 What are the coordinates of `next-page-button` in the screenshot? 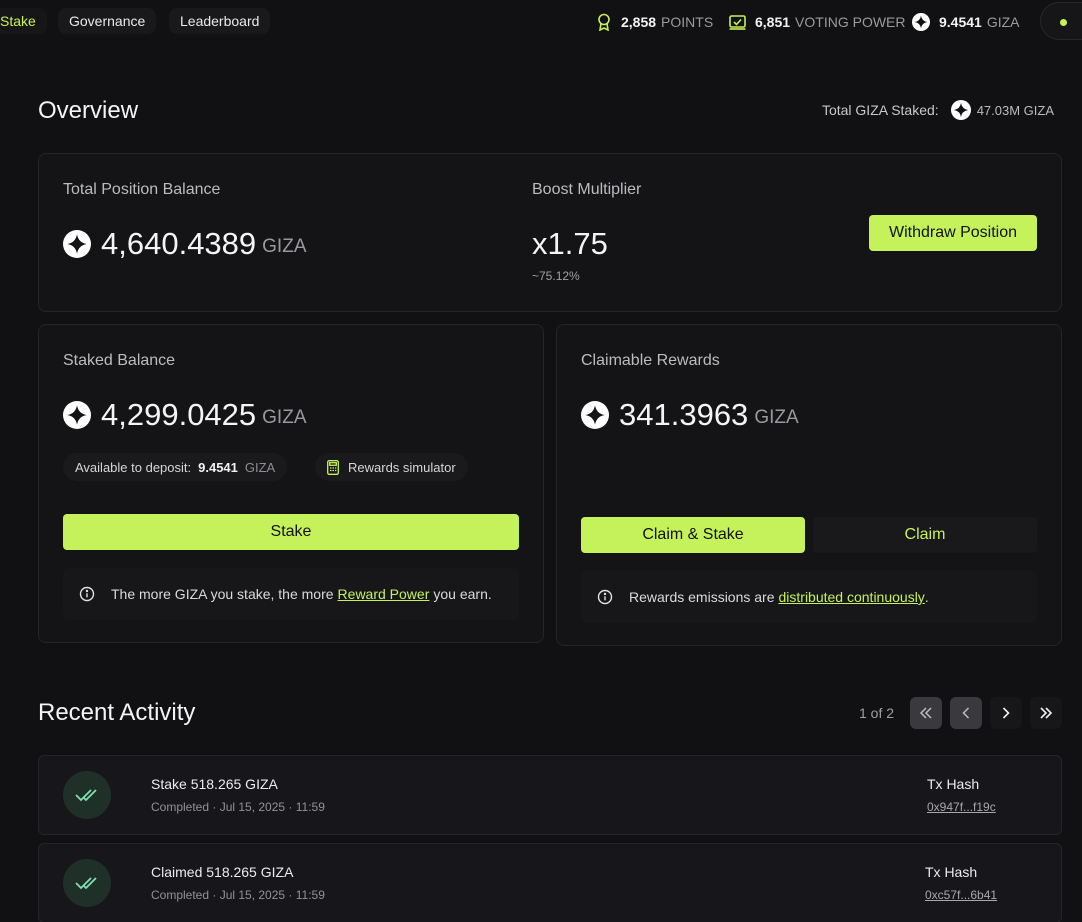 It's located at (1006, 713).